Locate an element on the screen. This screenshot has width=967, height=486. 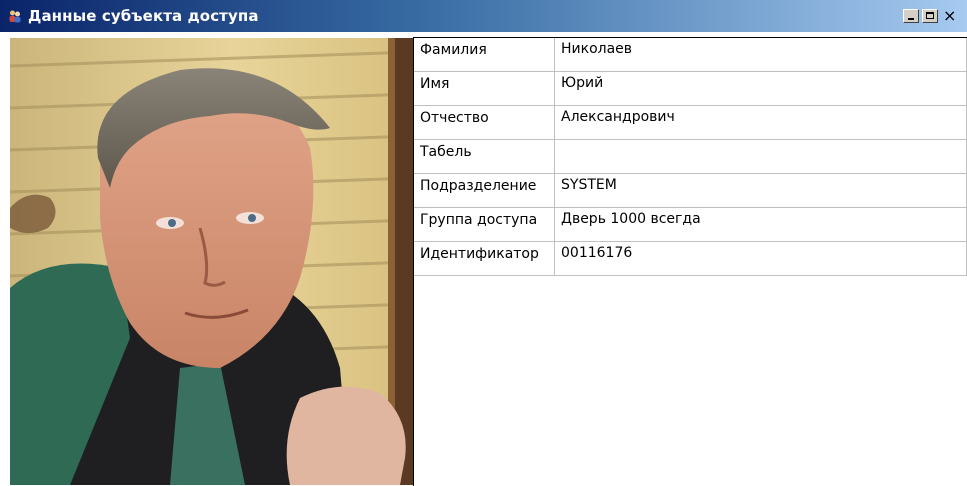
close-button: × is located at coordinates (954, 15).